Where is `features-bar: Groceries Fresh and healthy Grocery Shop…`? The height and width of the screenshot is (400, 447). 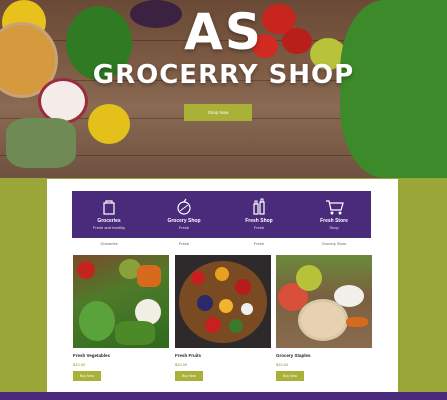 features-bar: Groceries Fresh and healthy Grocery Shop… is located at coordinates (221, 214).